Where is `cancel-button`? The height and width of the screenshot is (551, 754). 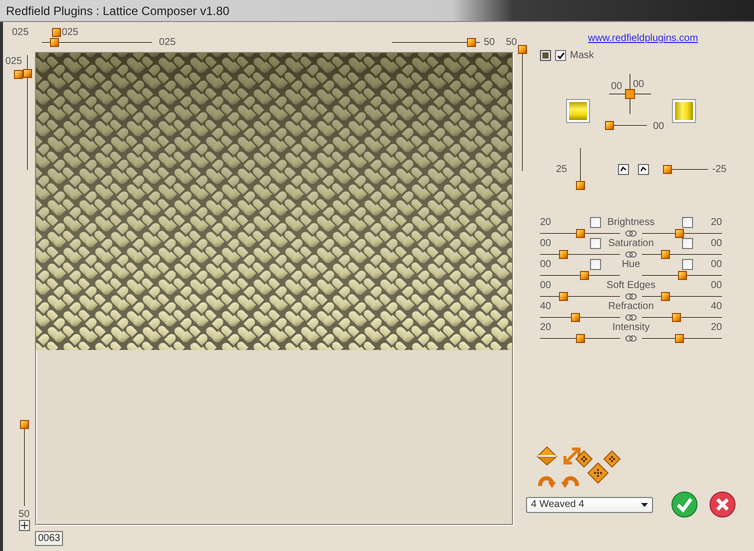 cancel-button is located at coordinates (722, 504).